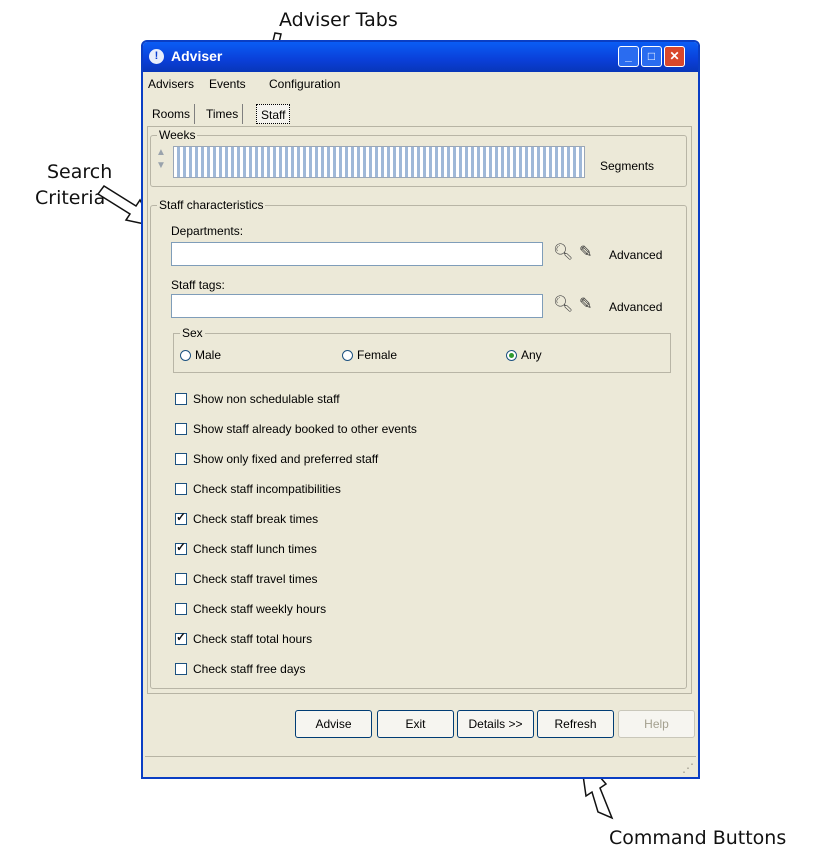  Describe the element at coordinates (273, 114) in the screenshot. I see `tab-staff: Staff` at that location.